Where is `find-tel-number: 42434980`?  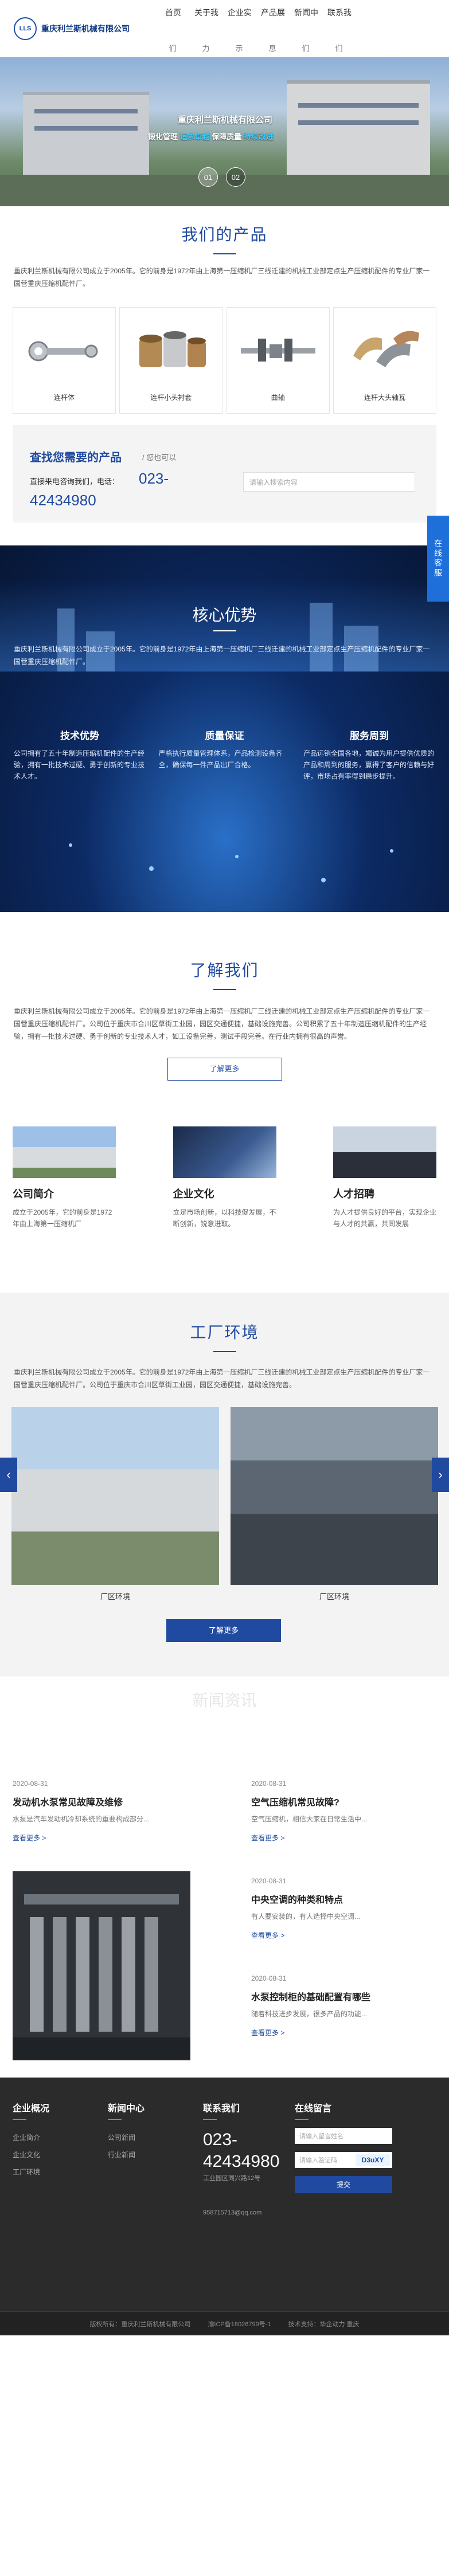 find-tel-number: 42434980 is located at coordinates (63, 501).